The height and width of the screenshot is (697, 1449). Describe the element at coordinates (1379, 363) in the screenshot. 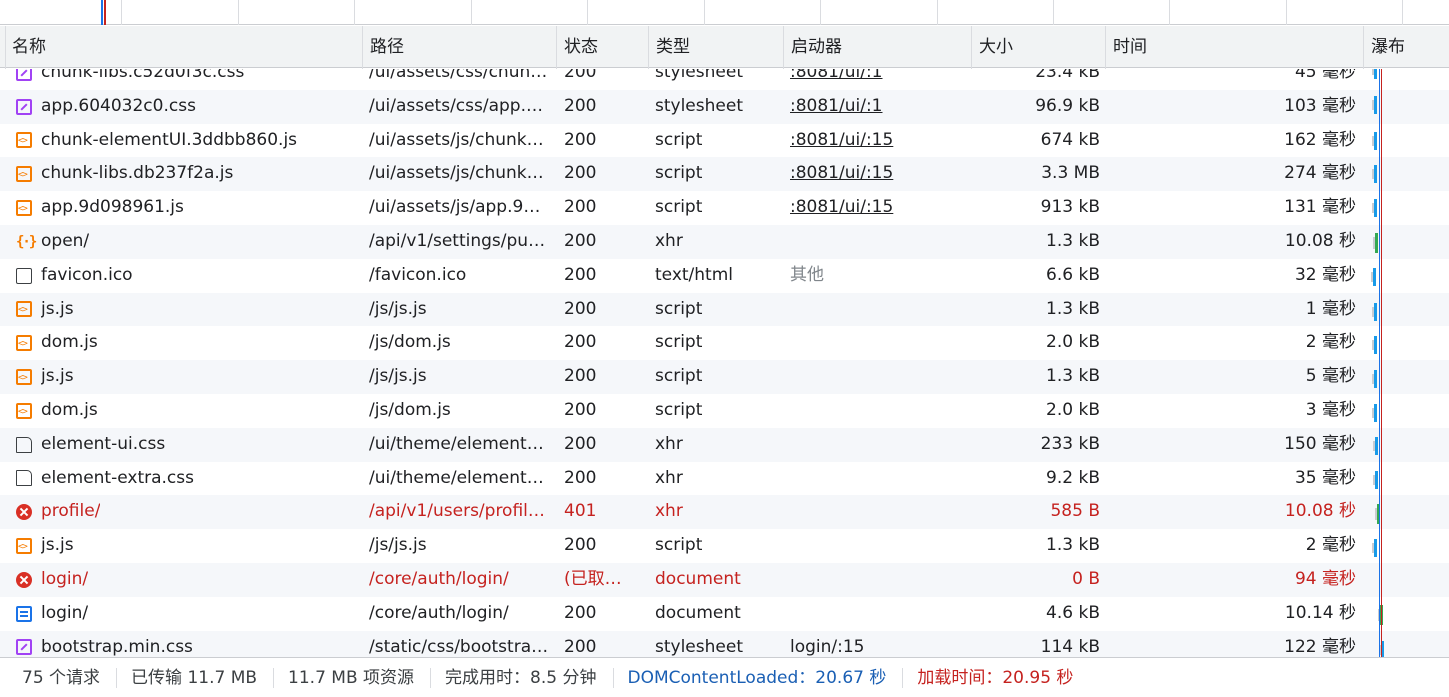

I see `waterfall-dcl-line` at that location.